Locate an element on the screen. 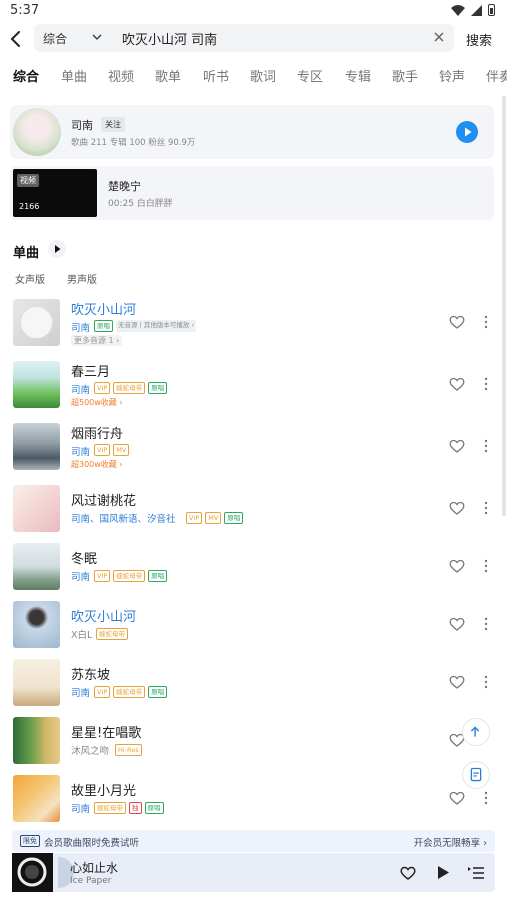 Image resolution: width=507 pixels, height=901 pixels. song-row: 吹灭小山河 X白L 蝰蛇母带 is located at coordinates (253, 625).